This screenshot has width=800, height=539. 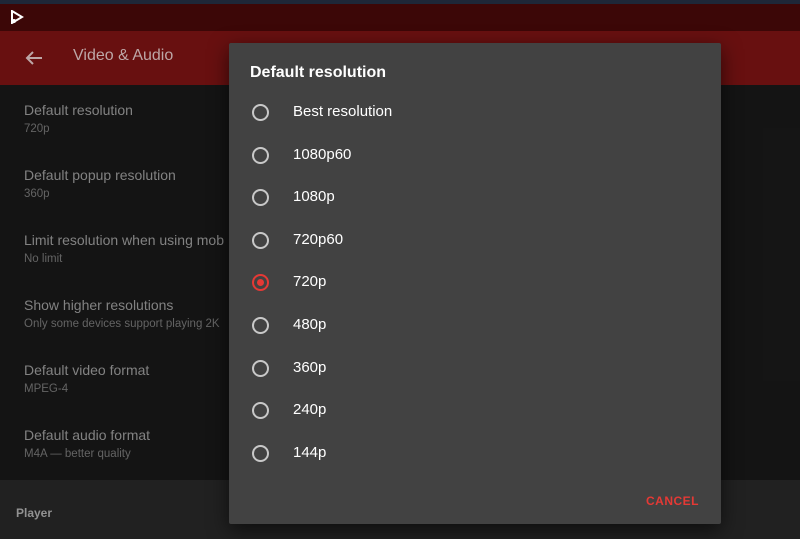 I want to click on resolution-option: Best resolution, so click(x=475, y=112).